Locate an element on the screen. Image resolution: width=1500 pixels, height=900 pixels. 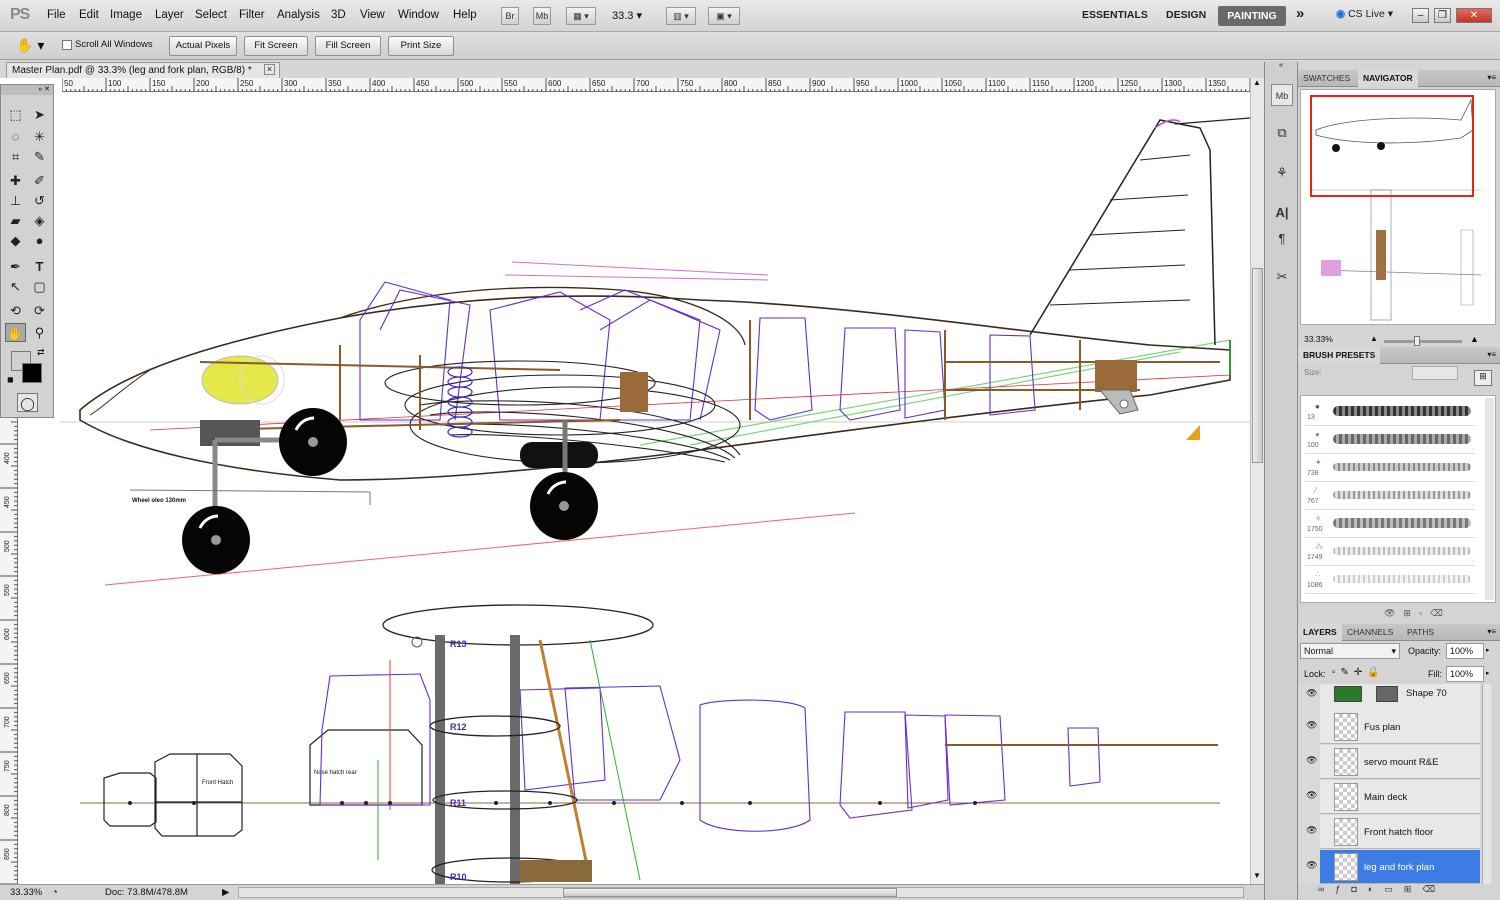
menu-image: Image is located at coordinates (126, 15).